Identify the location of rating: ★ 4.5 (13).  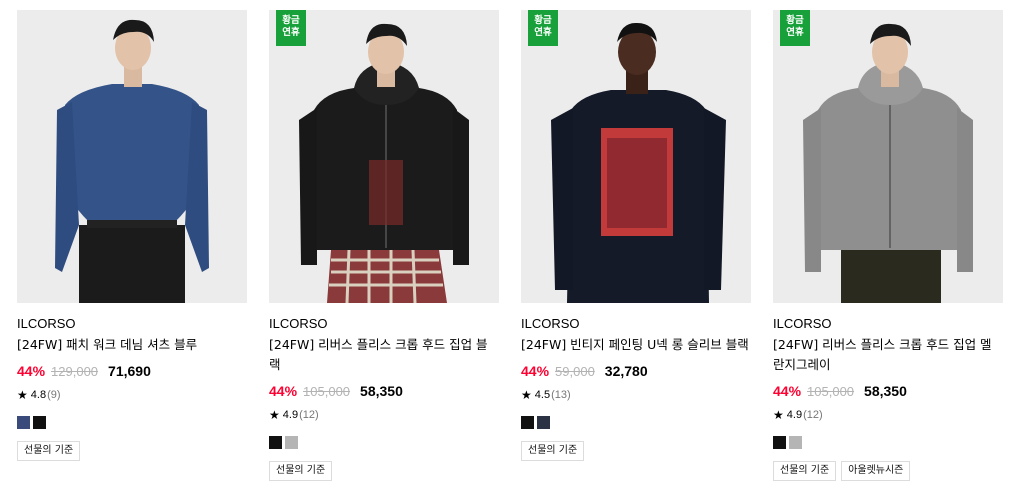
(636, 395).